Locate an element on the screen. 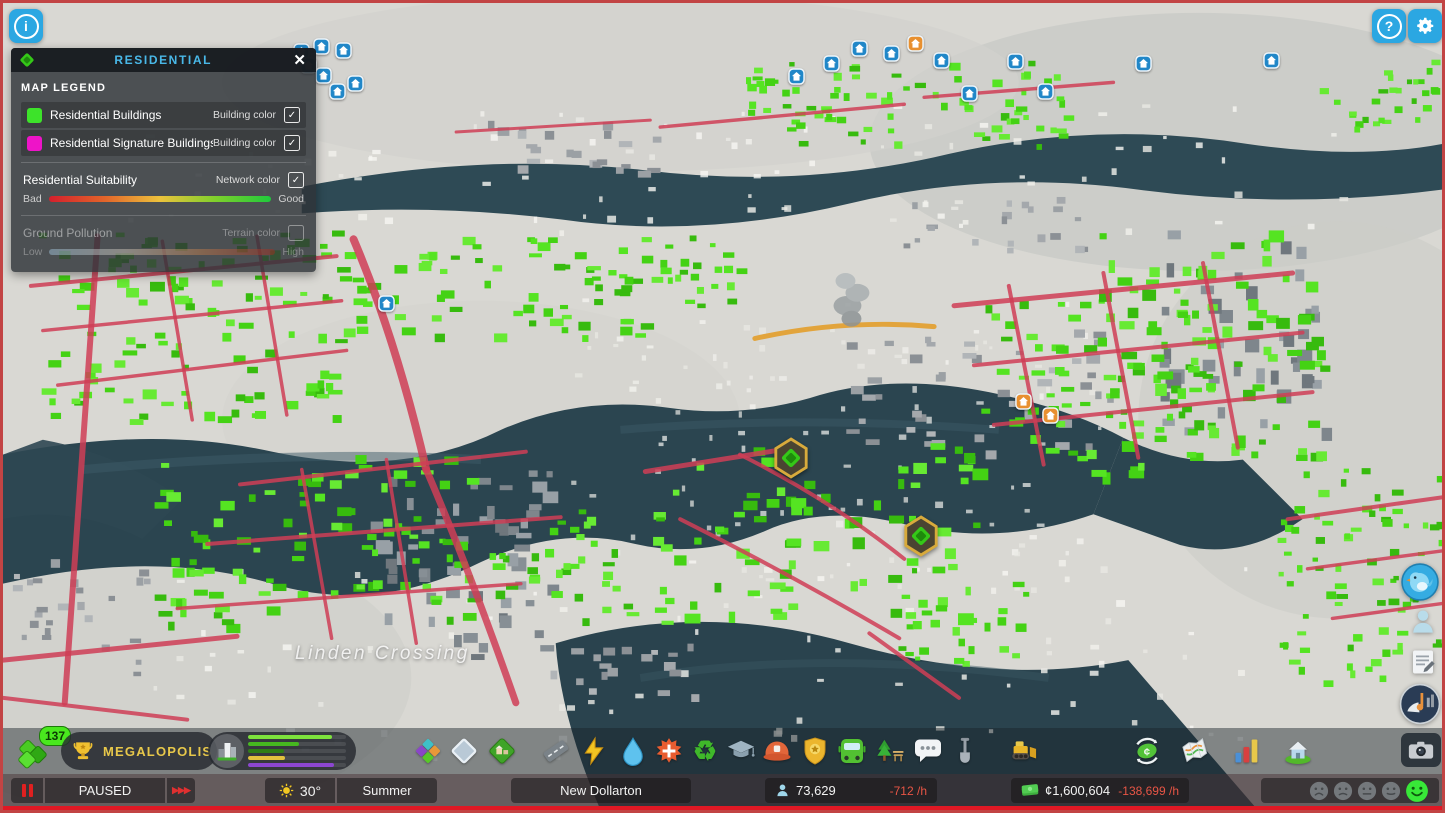 This screenshot has width=1445, height=813. temperature-display: 30° is located at coordinates (300, 790).